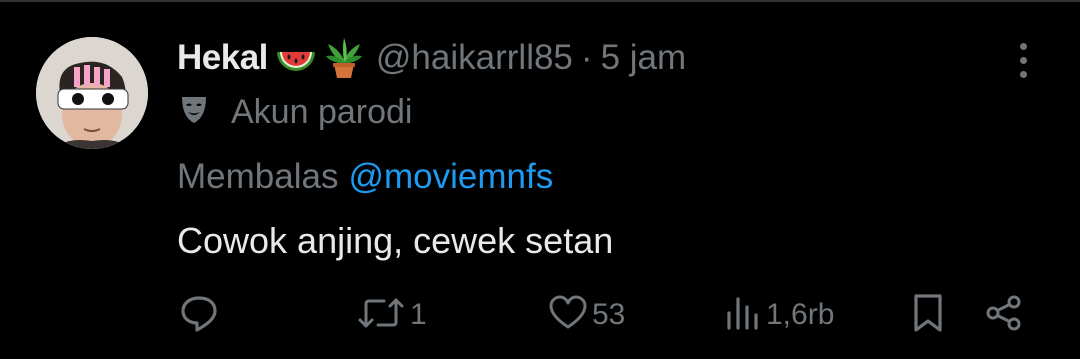 This screenshot has width=1080, height=359. What do you see at coordinates (540, 1) in the screenshot?
I see `top-divider` at bounding box center [540, 1].